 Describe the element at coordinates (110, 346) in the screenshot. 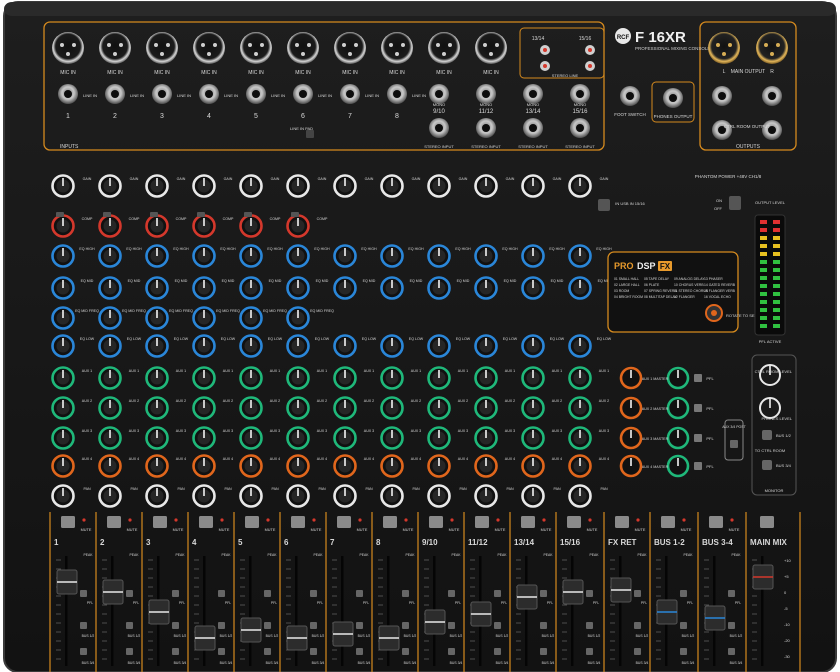

I see `eq-low-knob-ch2` at that location.